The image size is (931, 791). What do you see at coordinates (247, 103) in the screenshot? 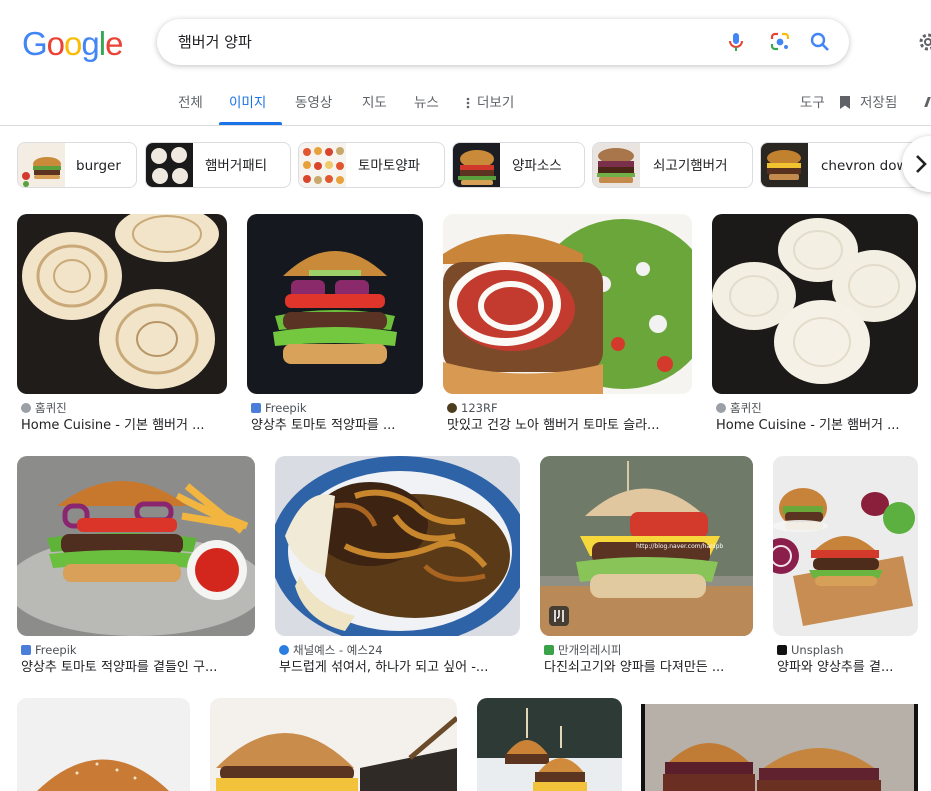
I see `tab-images: 이미지` at bounding box center [247, 103].